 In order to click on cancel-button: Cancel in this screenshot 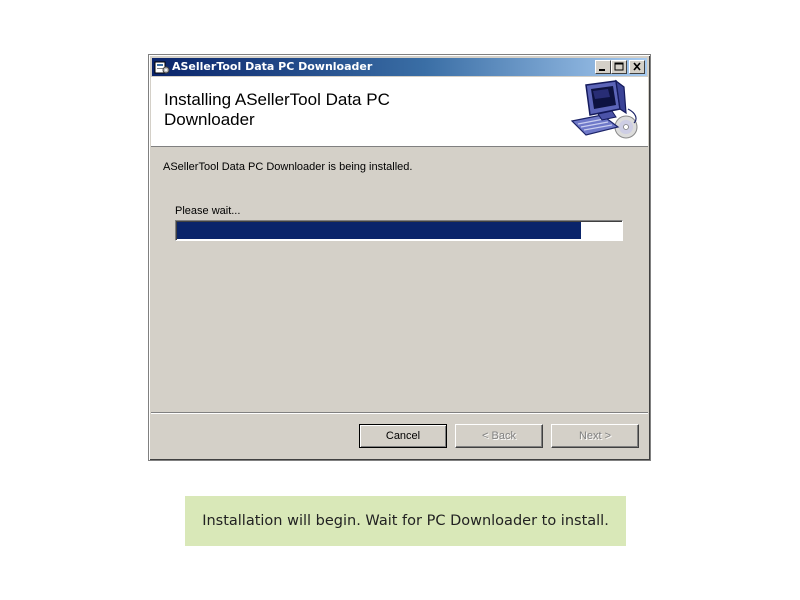, I will do `click(403, 436)`.